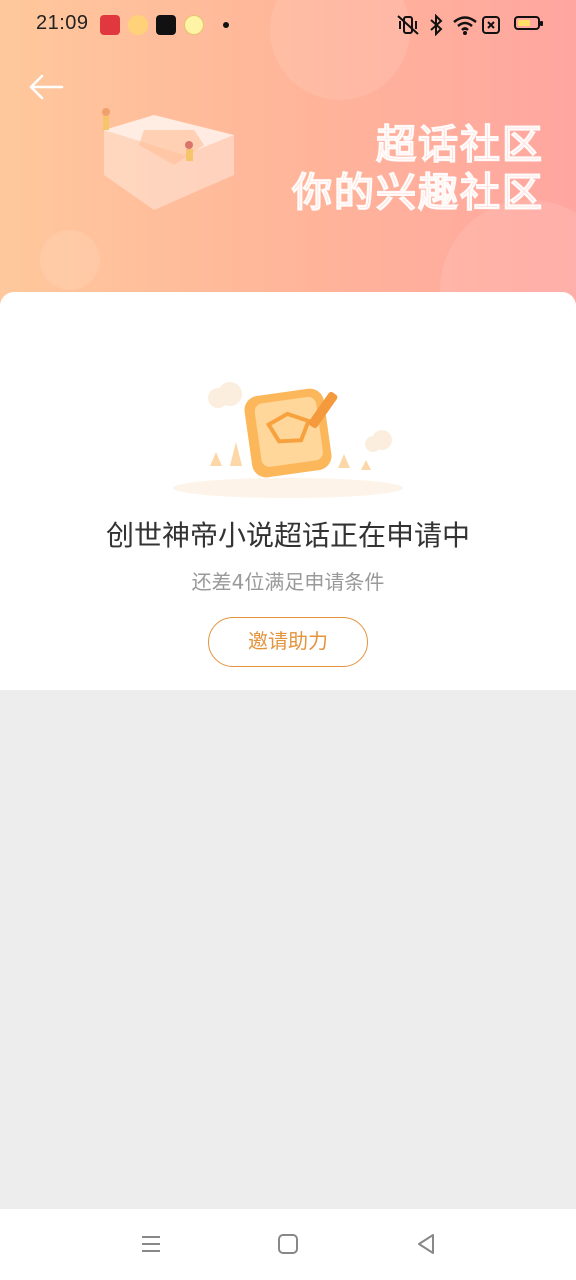 This screenshot has width=576, height=1280. What do you see at coordinates (288, 642) in the screenshot?
I see `invite-help-button: 邀请助力` at bounding box center [288, 642].